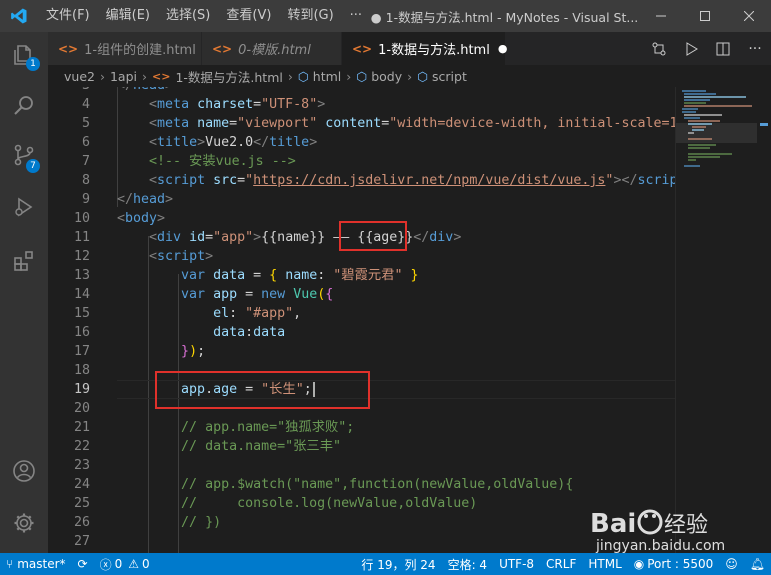 The width and height of the screenshot is (771, 575). Describe the element at coordinates (361, 332) in the screenshot. I see `code-line: 16 data:data` at that location.